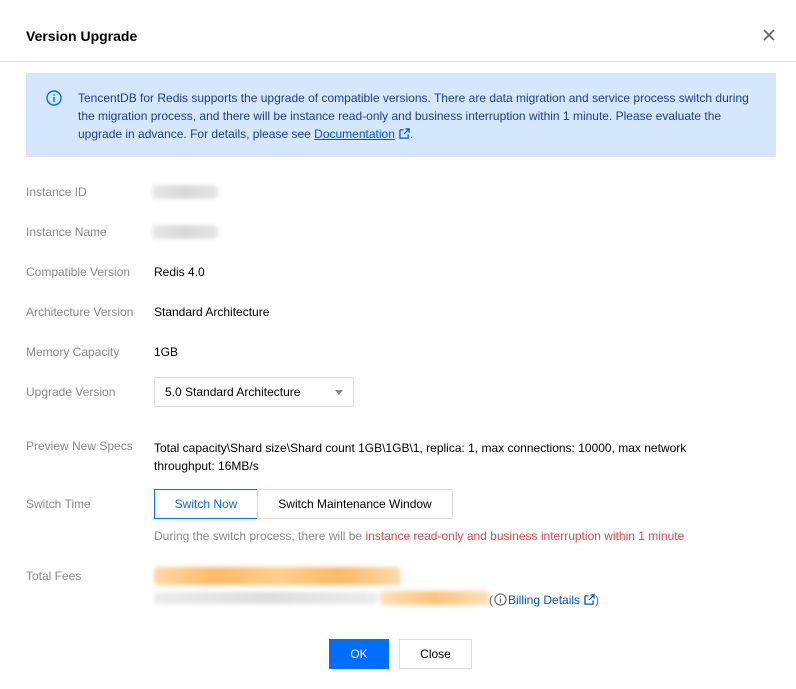 The height and width of the screenshot is (689, 796). What do you see at coordinates (58, 504) in the screenshot?
I see `switch-time-label: Switch Time` at bounding box center [58, 504].